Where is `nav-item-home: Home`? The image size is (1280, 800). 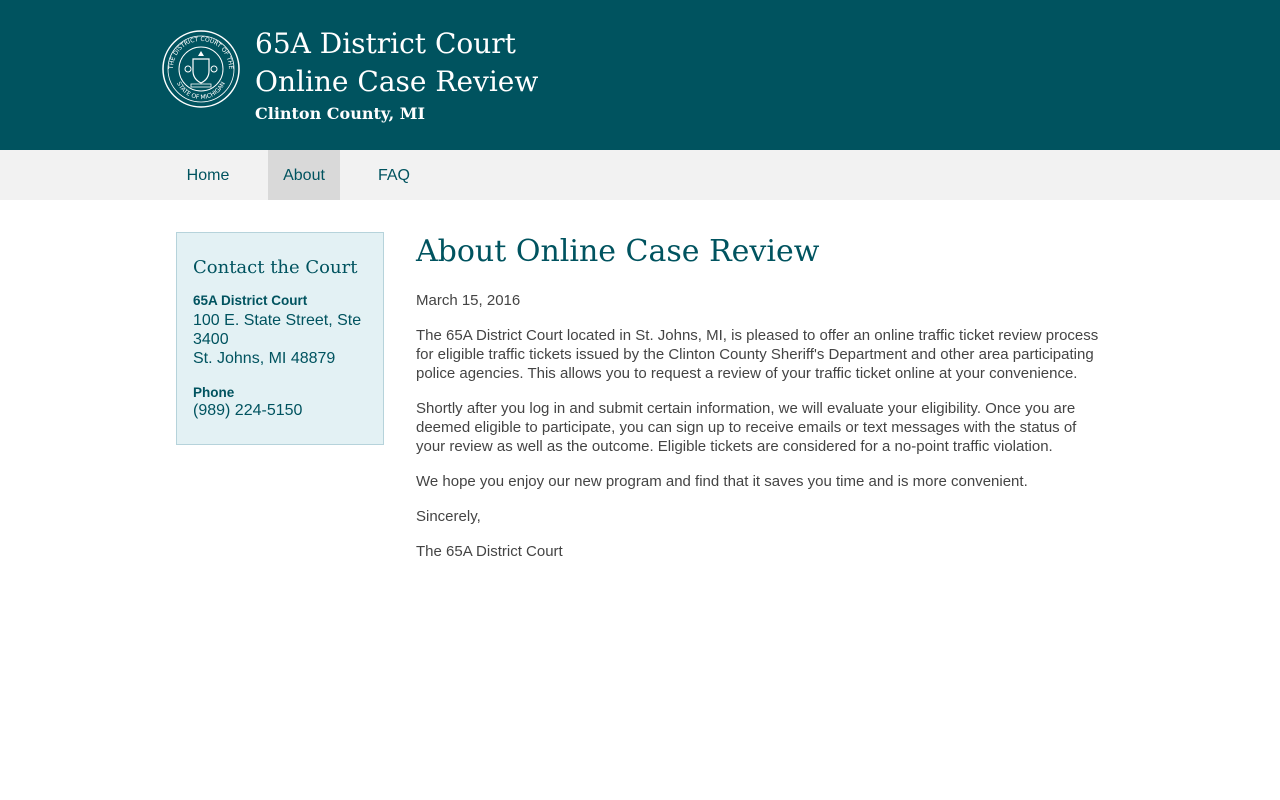
nav-item-home: Home is located at coordinates (208, 175).